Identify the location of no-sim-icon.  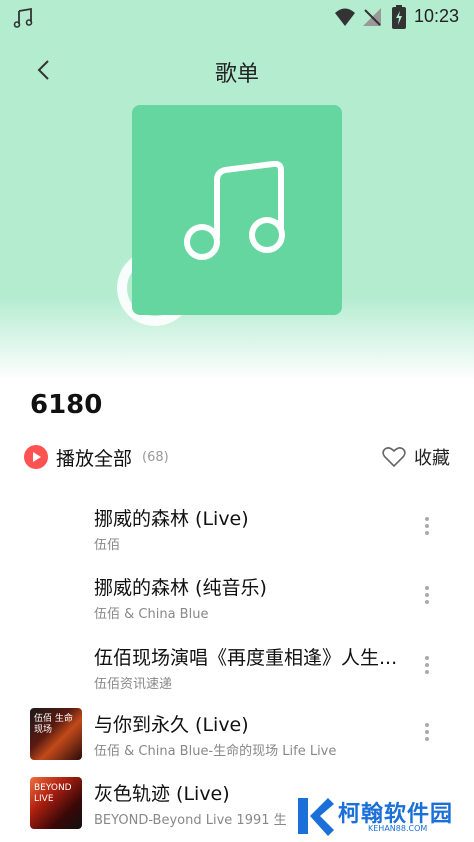
(372, 17).